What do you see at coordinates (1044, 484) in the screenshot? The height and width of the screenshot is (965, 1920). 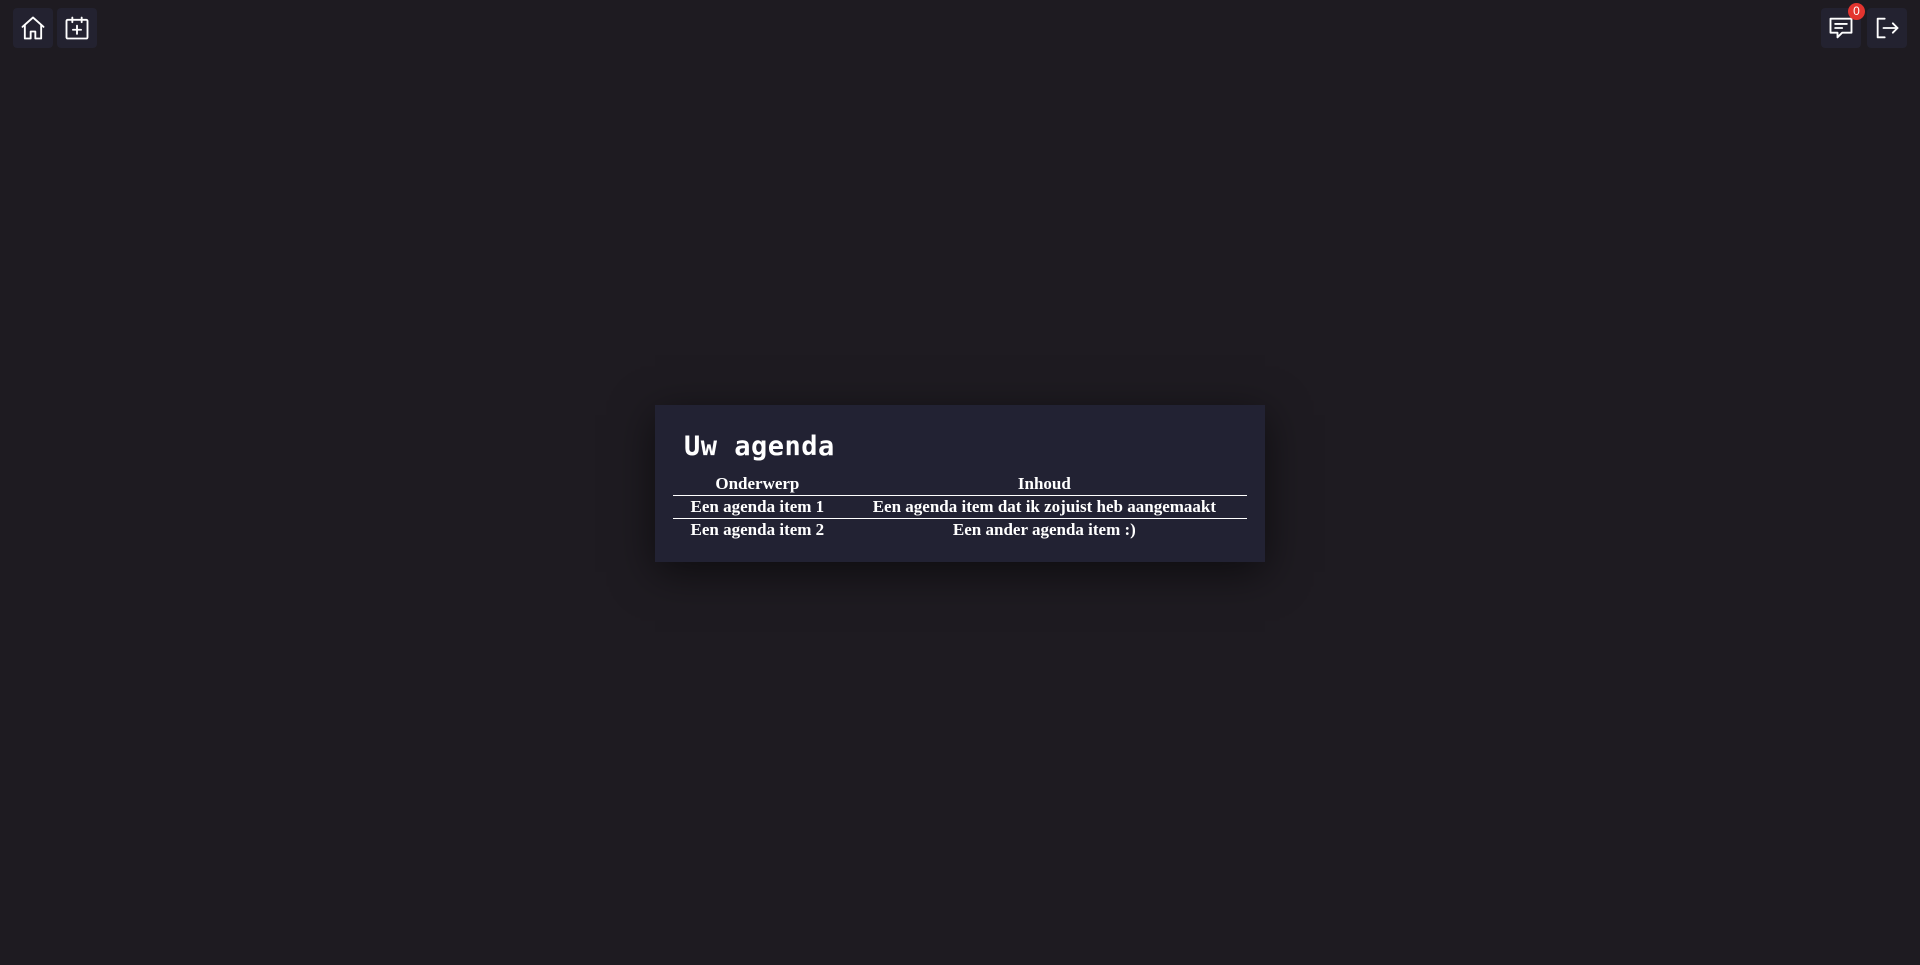 I see `column-header-inhoud: Inhoud` at bounding box center [1044, 484].